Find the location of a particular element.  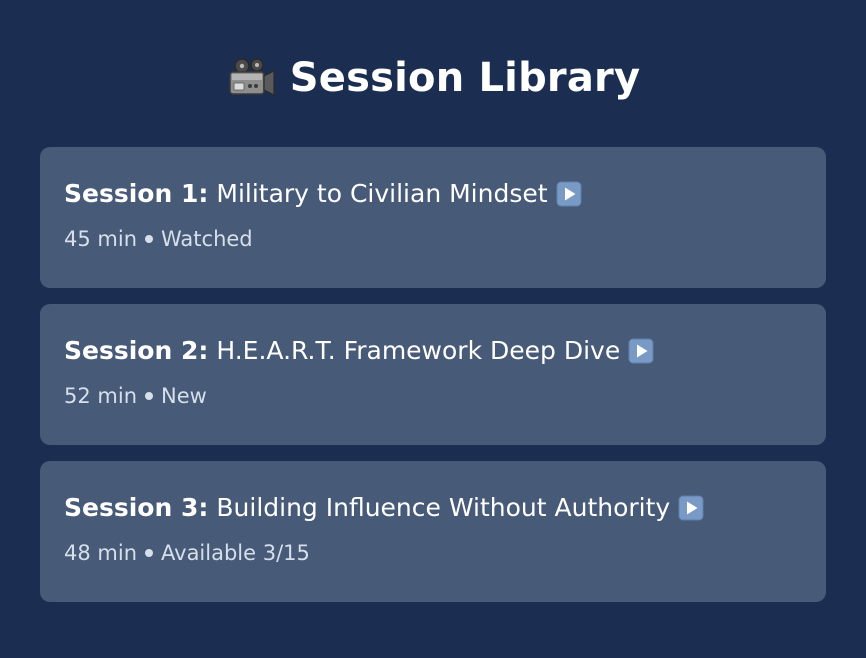

session-title: Military to Civilian Mindset is located at coordinates (382, 193).